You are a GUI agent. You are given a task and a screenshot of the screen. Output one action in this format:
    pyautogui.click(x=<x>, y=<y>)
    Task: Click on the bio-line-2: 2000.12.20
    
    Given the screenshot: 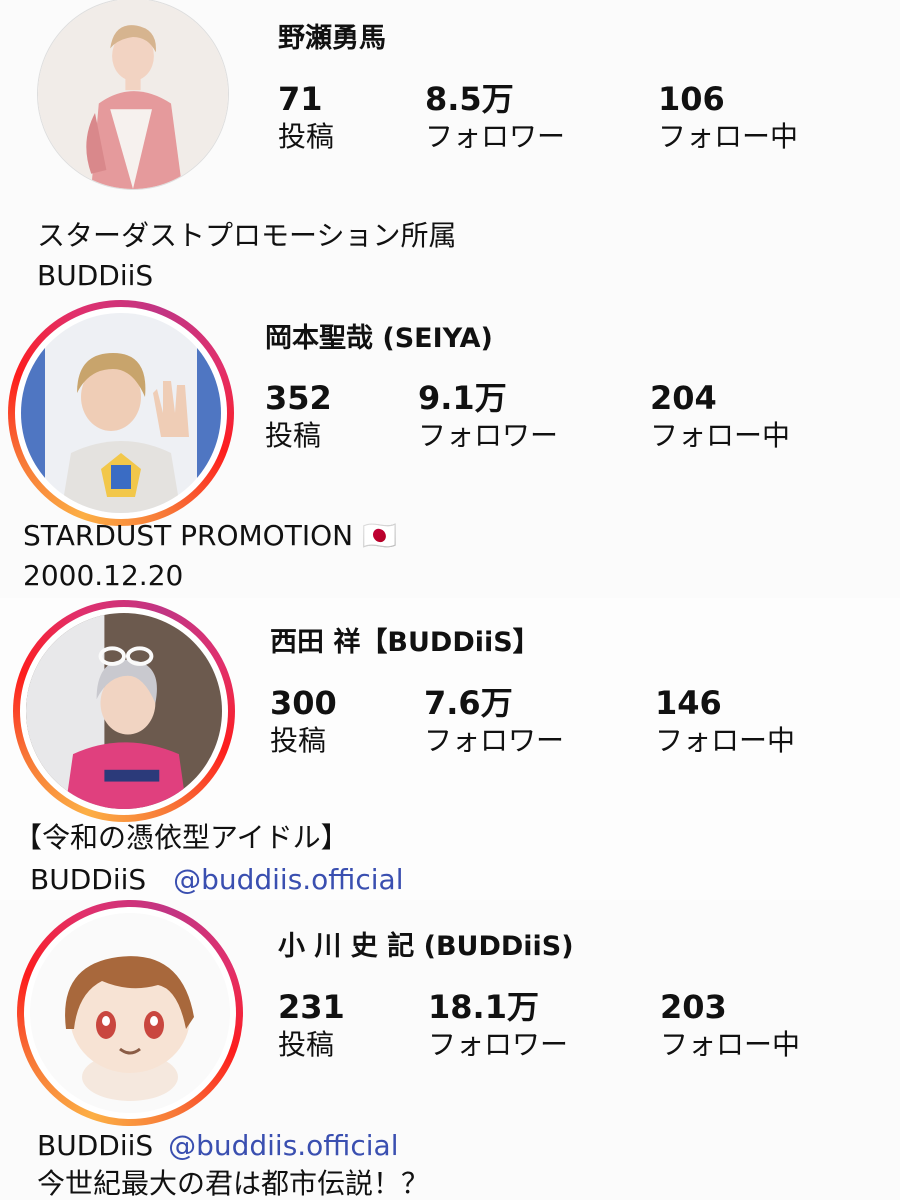 What is the action you would take?
    pyautogui.click(x=103, y=575)
    